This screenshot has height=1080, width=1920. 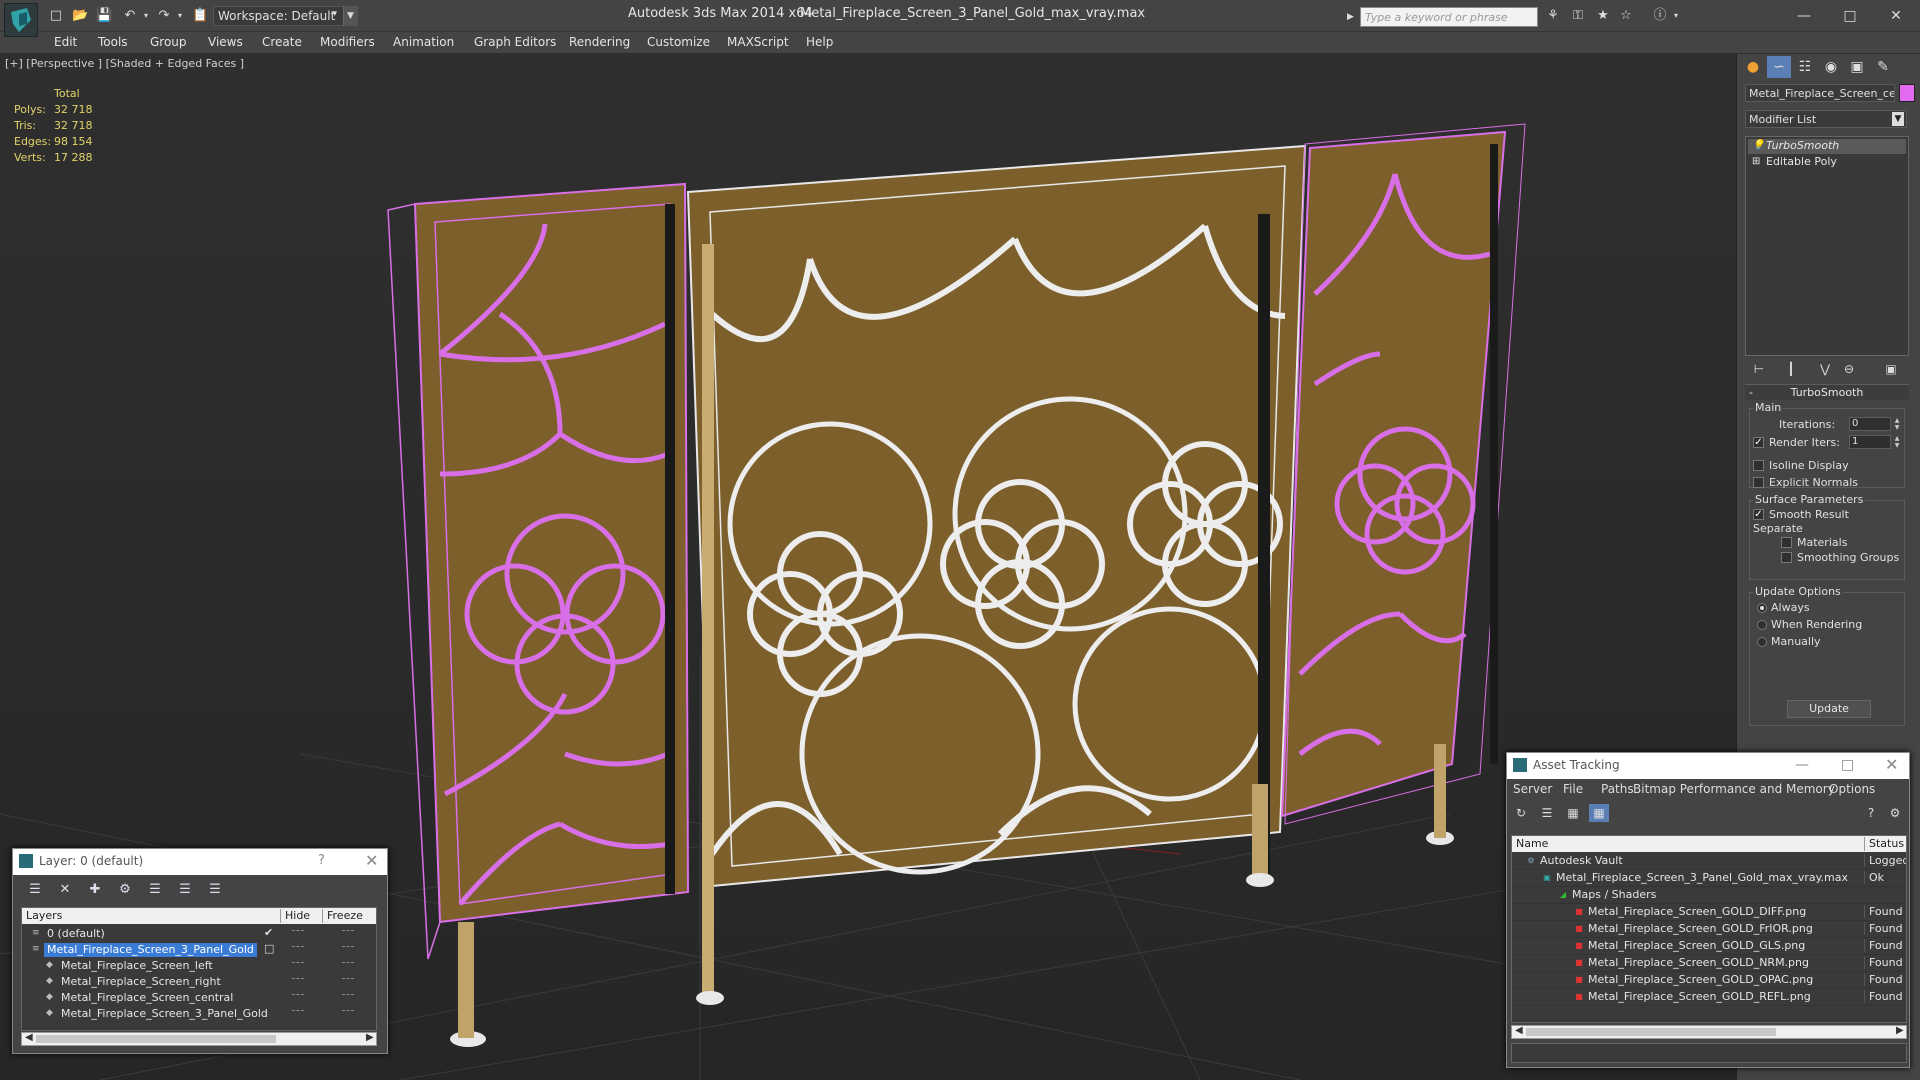 What do you see at coordinates (350, 16) in the screenshot?
I see `workspace-dropdown-button: ▼` at bounding box center [350, 16].